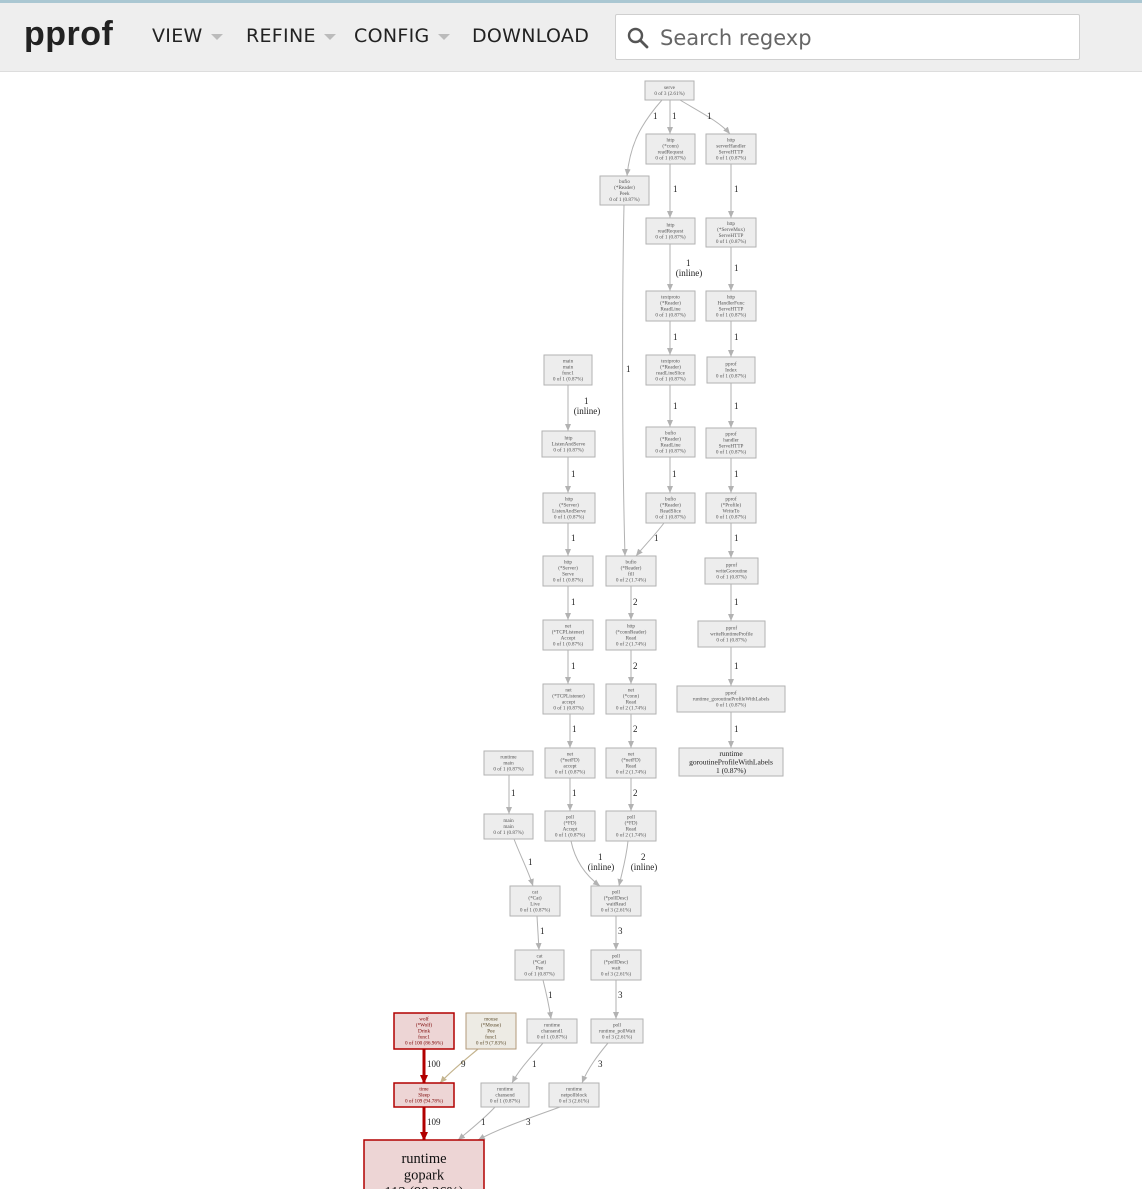  Describe the element at coordinates (675, 189) in the screenshot. I see `edge-weight-label: 1` at that location.